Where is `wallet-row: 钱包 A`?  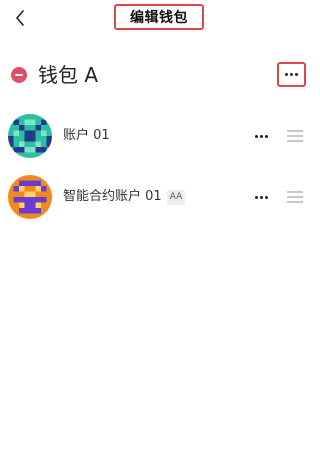 wallet-row: 钱包 A is located at coordinates (159, 76).